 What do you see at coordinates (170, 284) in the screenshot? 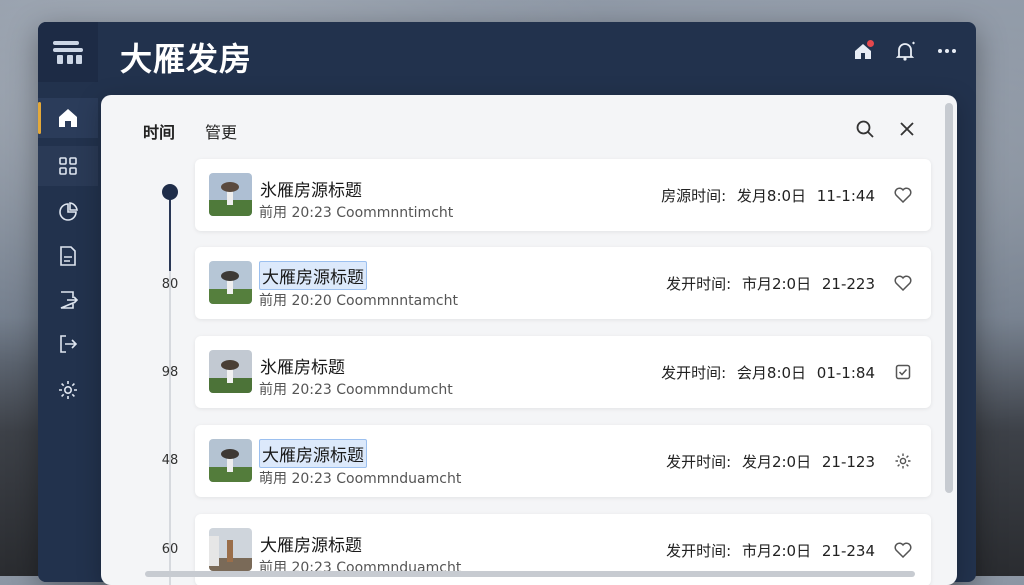
I see `timeline-label: 80` at bounding box center [170, 284].